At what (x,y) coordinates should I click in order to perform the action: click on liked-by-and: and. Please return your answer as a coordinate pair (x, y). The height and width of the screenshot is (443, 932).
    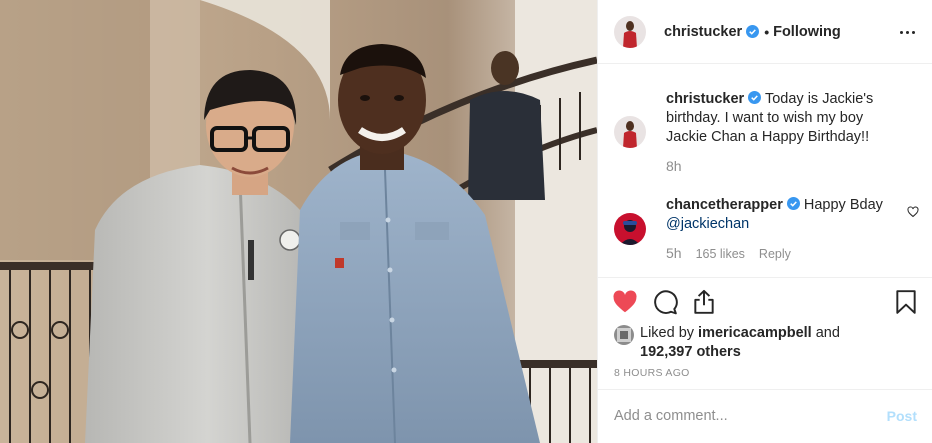
    Looking at the image, I should click on (825, 333).